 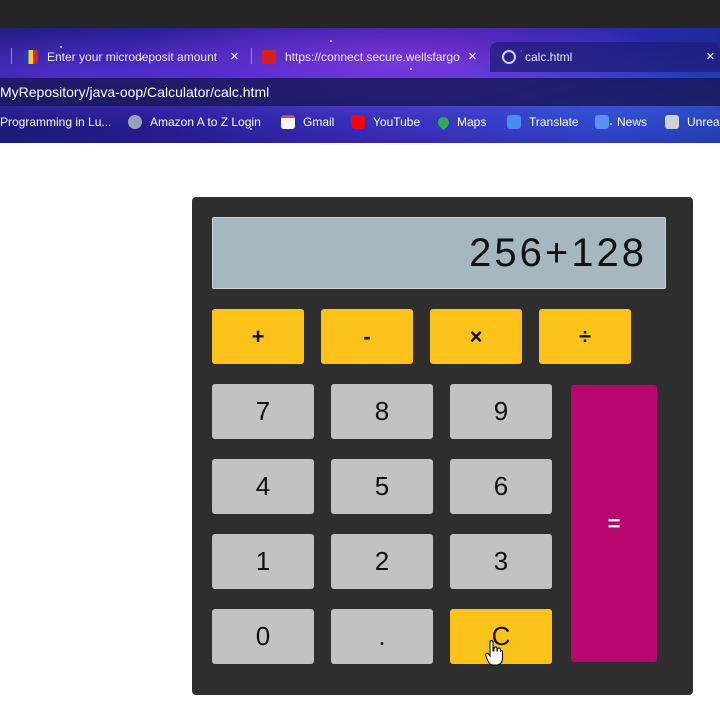 I want to click on equals-button: =, so click(x=614, y=523).